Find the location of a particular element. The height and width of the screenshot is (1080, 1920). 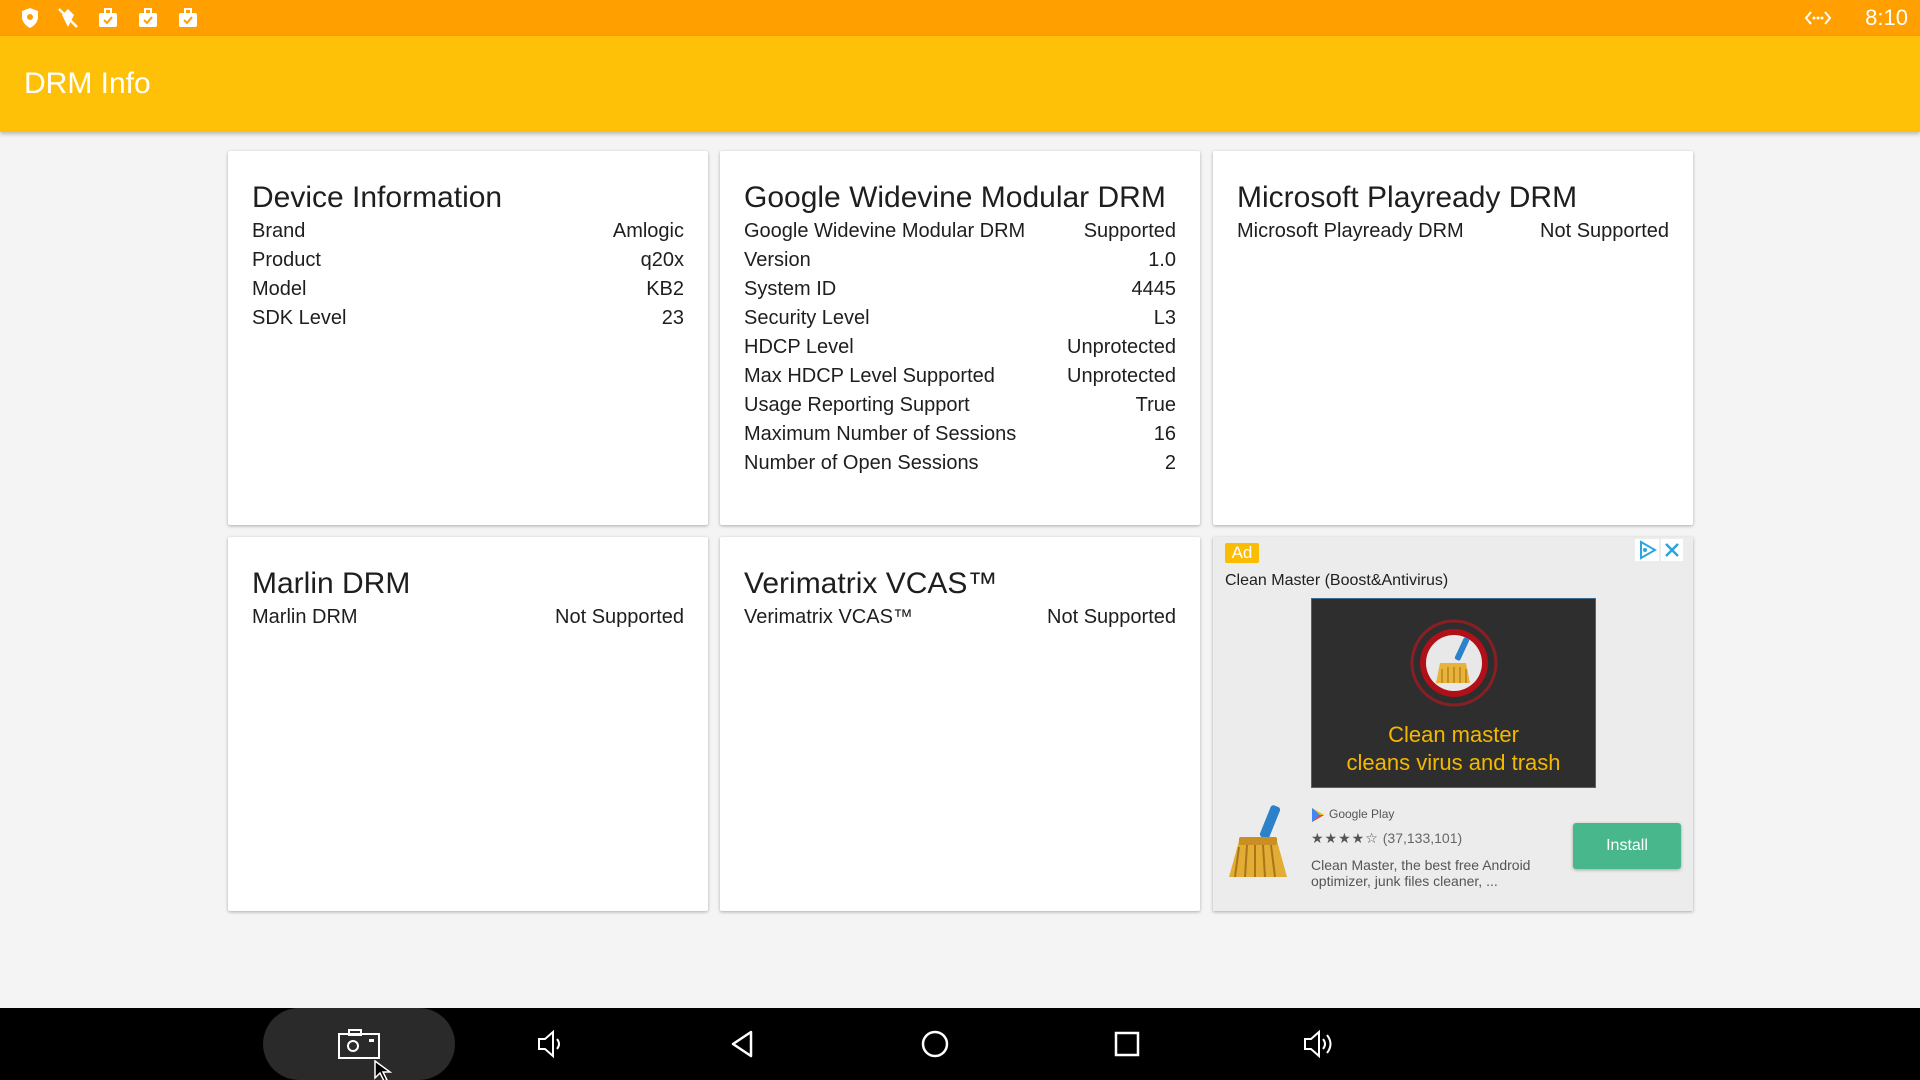

row-value: 1.0 is located at coordinates (1162, 260).